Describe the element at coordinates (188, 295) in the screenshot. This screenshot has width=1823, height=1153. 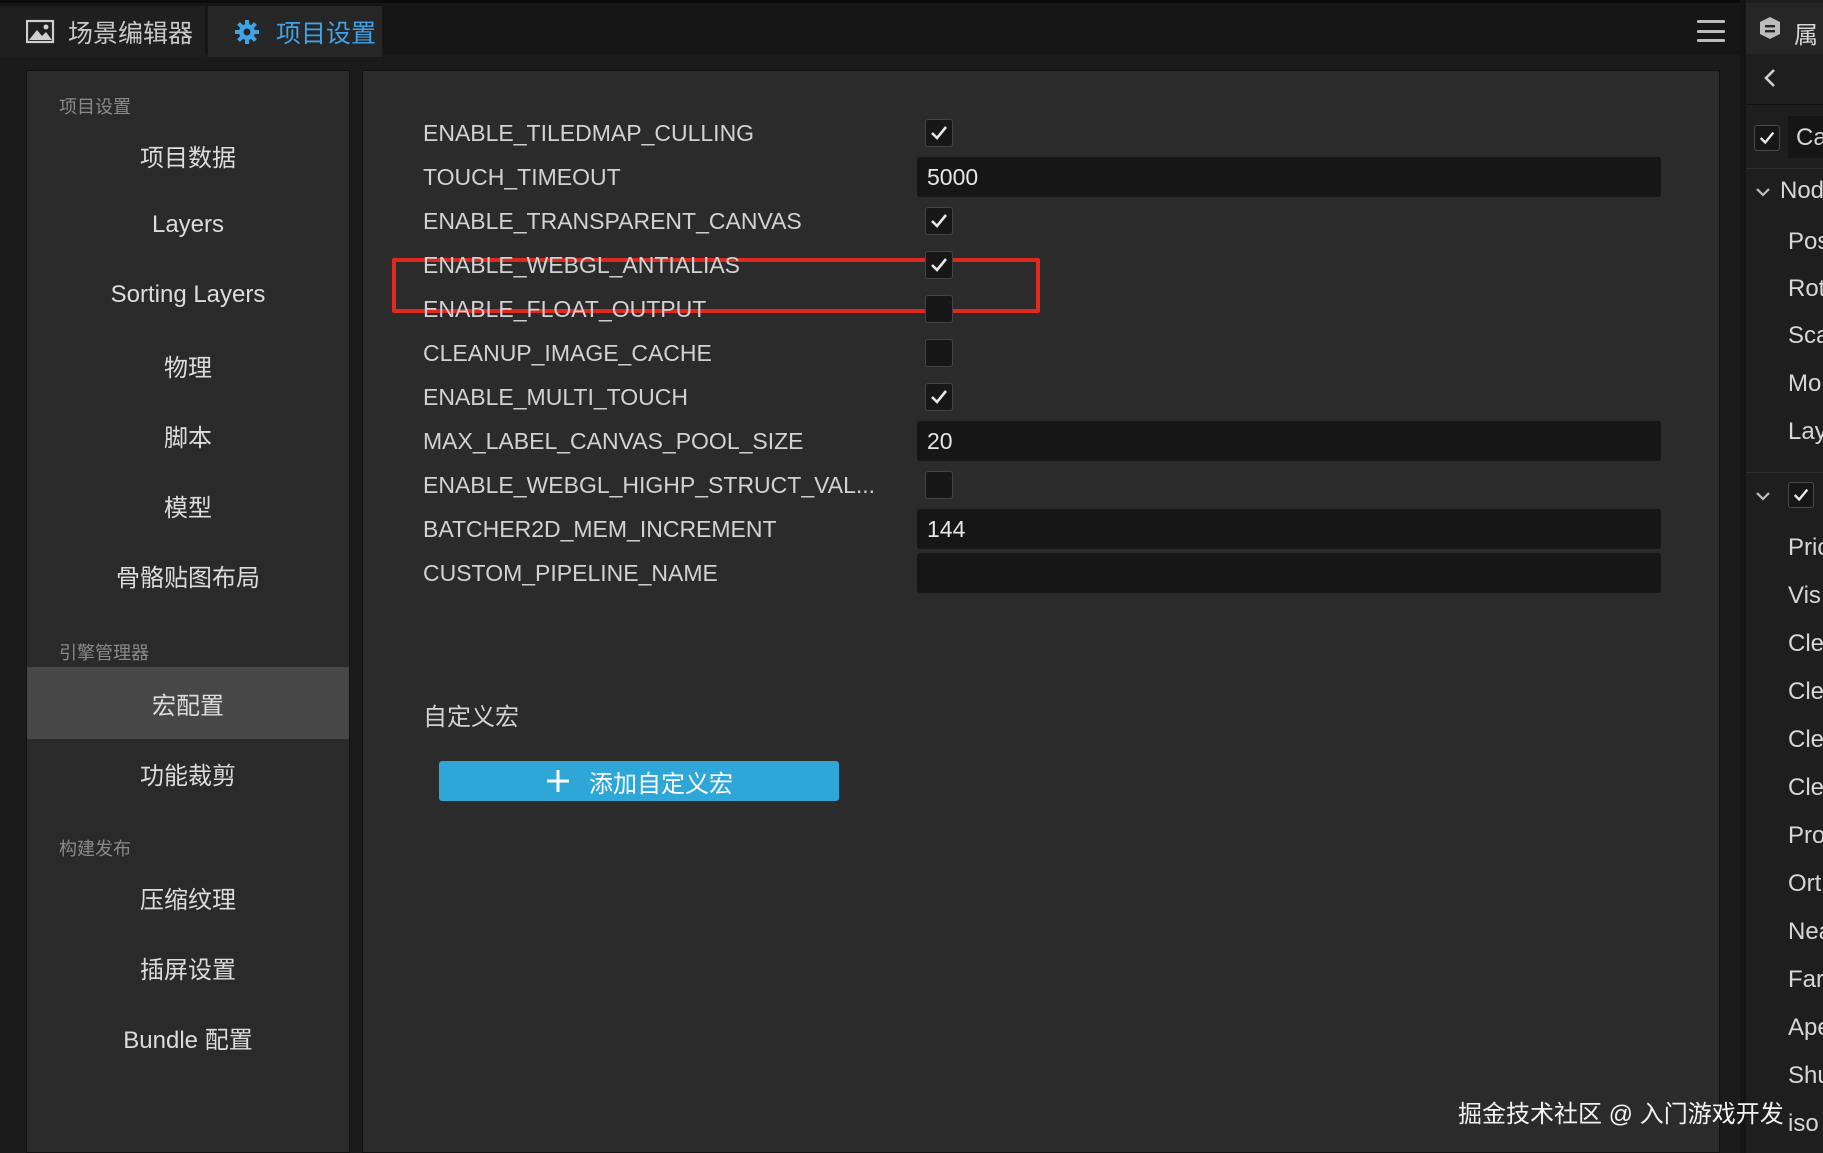
I see `sidebar-item-sorting-layers: Sorting Layers` at that location.